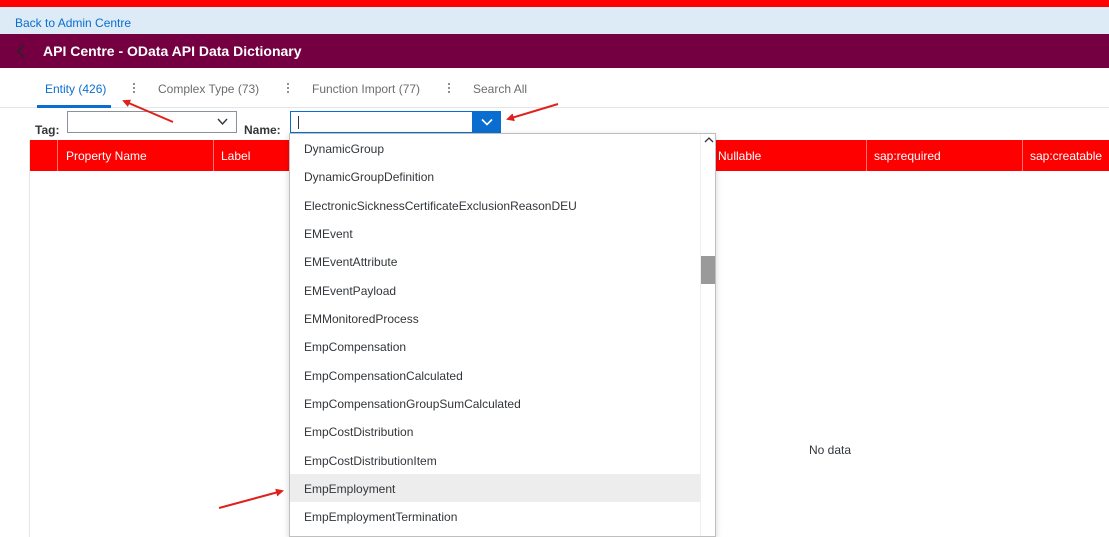  What do you see at coordinates (739, 156) in the screenshot?
I see `column-header-nullable: Nullable` at bounding box center [739, 156].